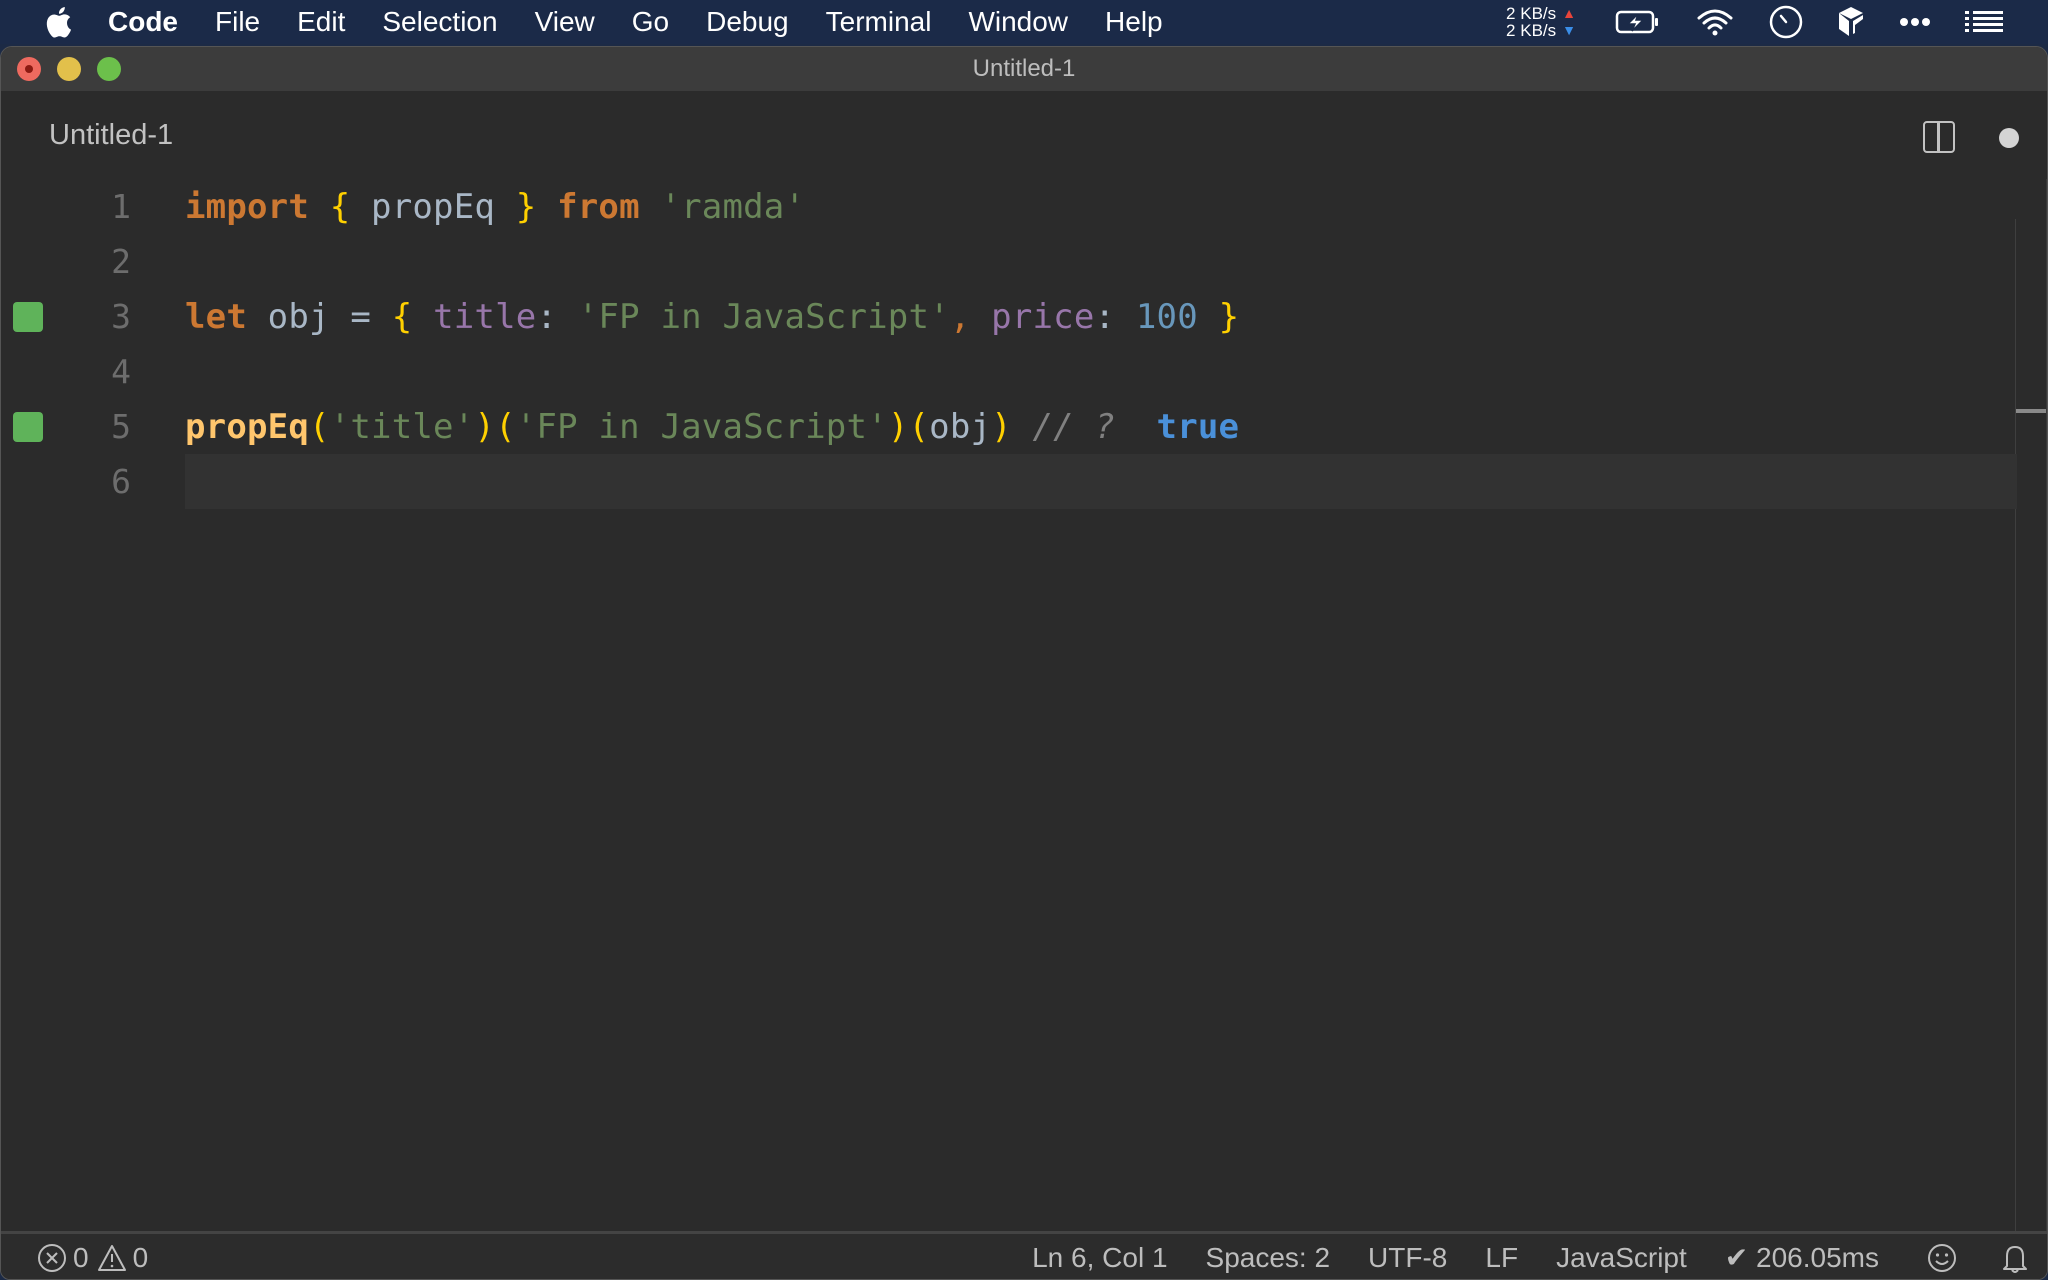 The image size is (2048, 1280). Describe the element at coordinates (1268, 1258) in the screenshot. I see `indentation: Spaces: 2` at that location.